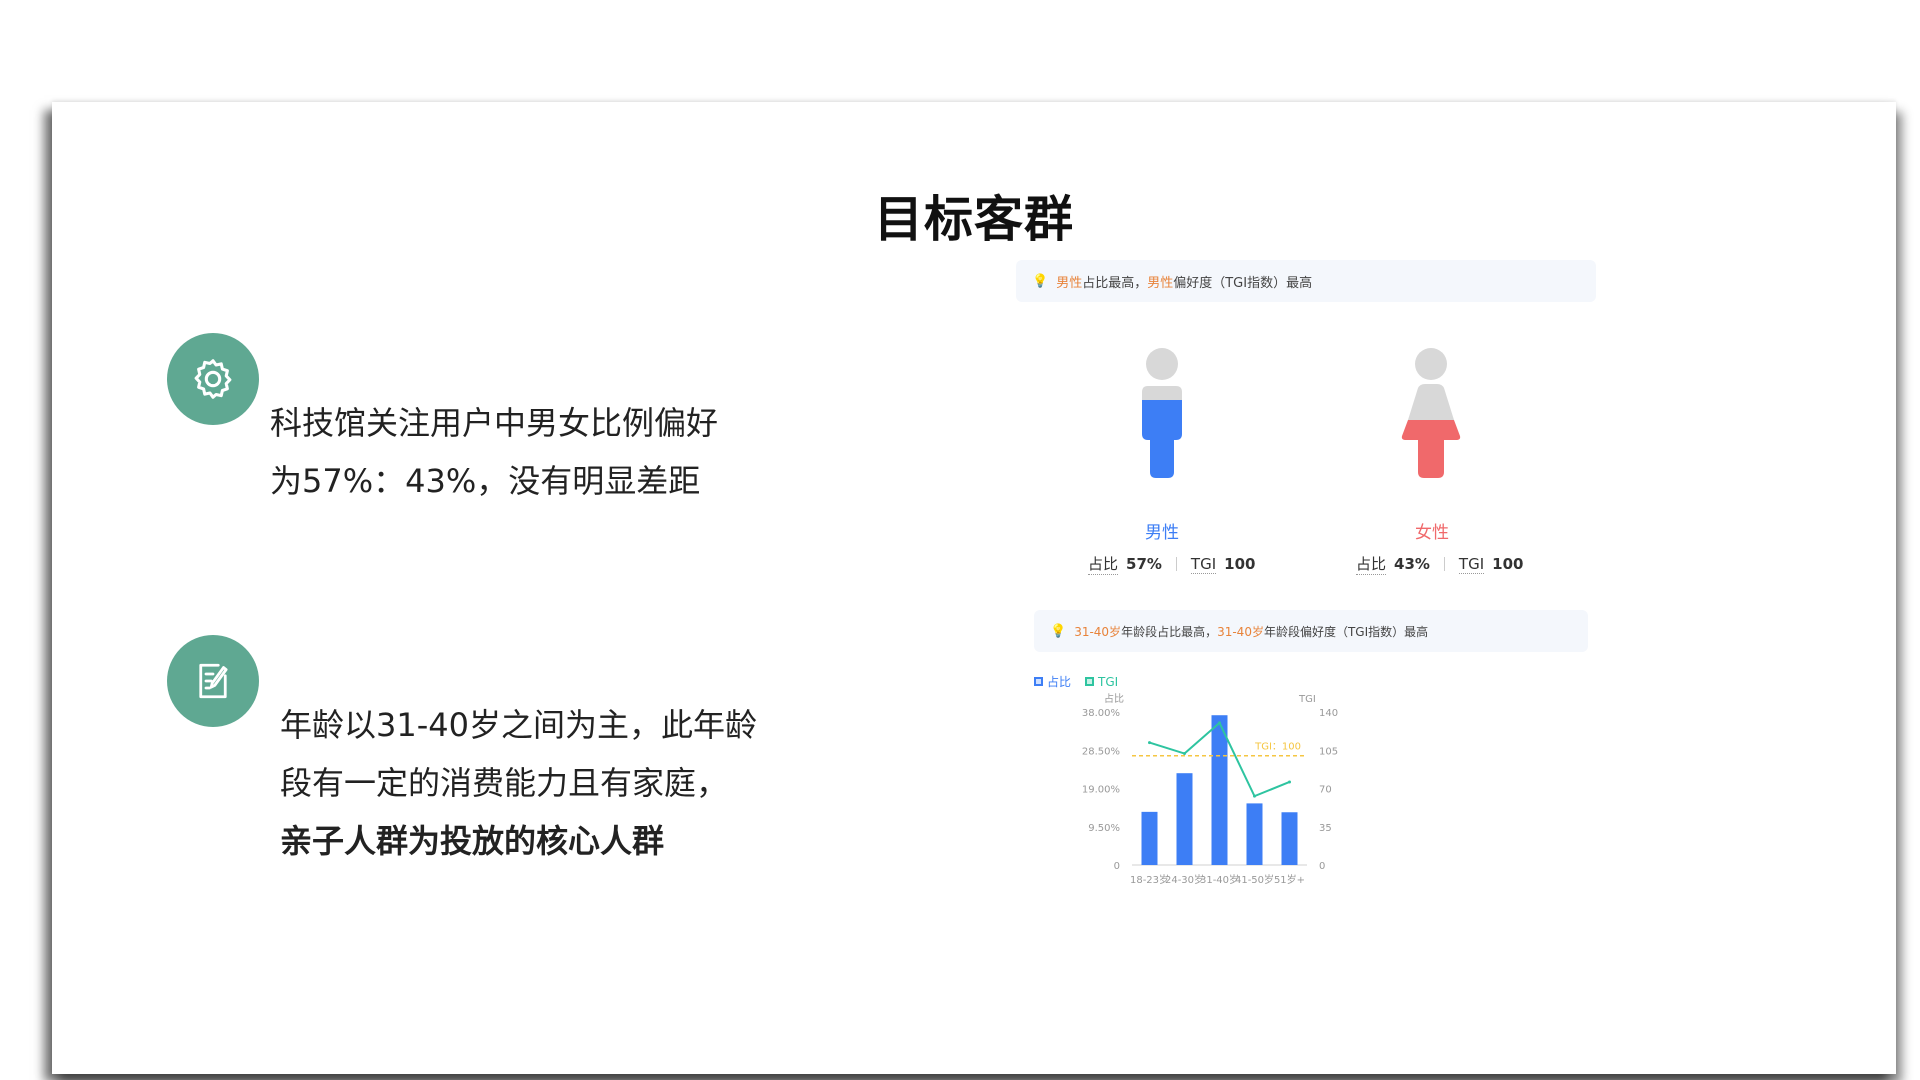 Image resolution: width=1920 pixels, height=1080 pixels. What do you see at coordinates (1117, 866) in the screenshot?
I see `y-left-tick-label: 0` at bounding box center [1117, 866].